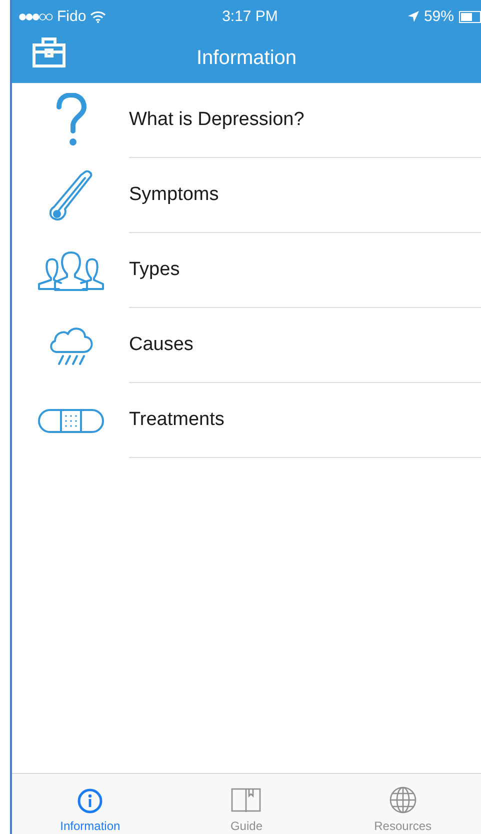  What do you see at coordinates (70, 271) in the screenshot?
I see `people-icon` at bounding box center [70, 271].